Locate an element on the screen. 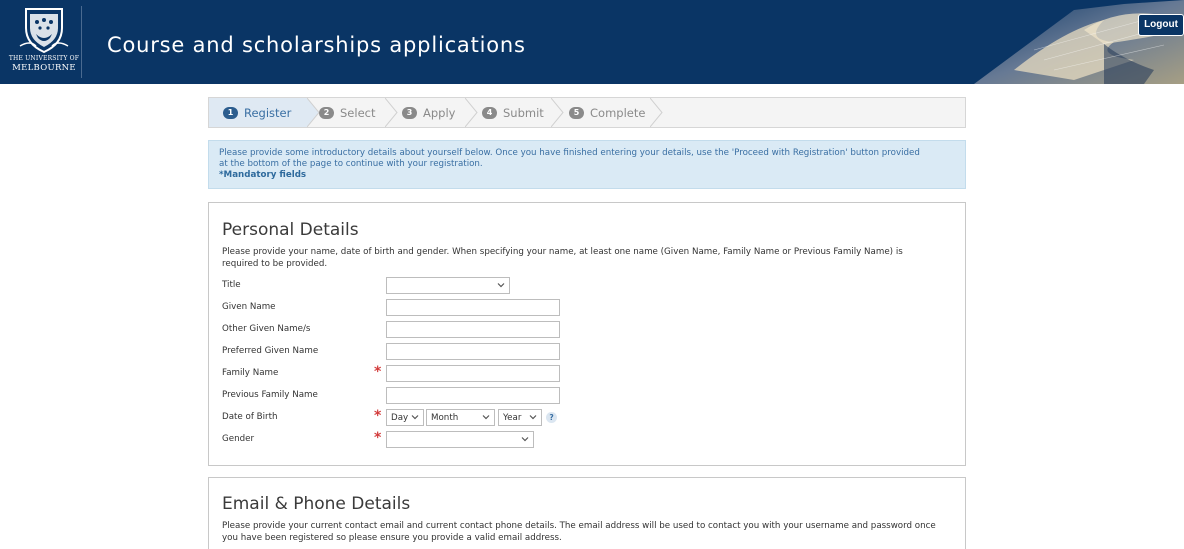  step-complete: 5 Complete is located at coordinates (614, 112).